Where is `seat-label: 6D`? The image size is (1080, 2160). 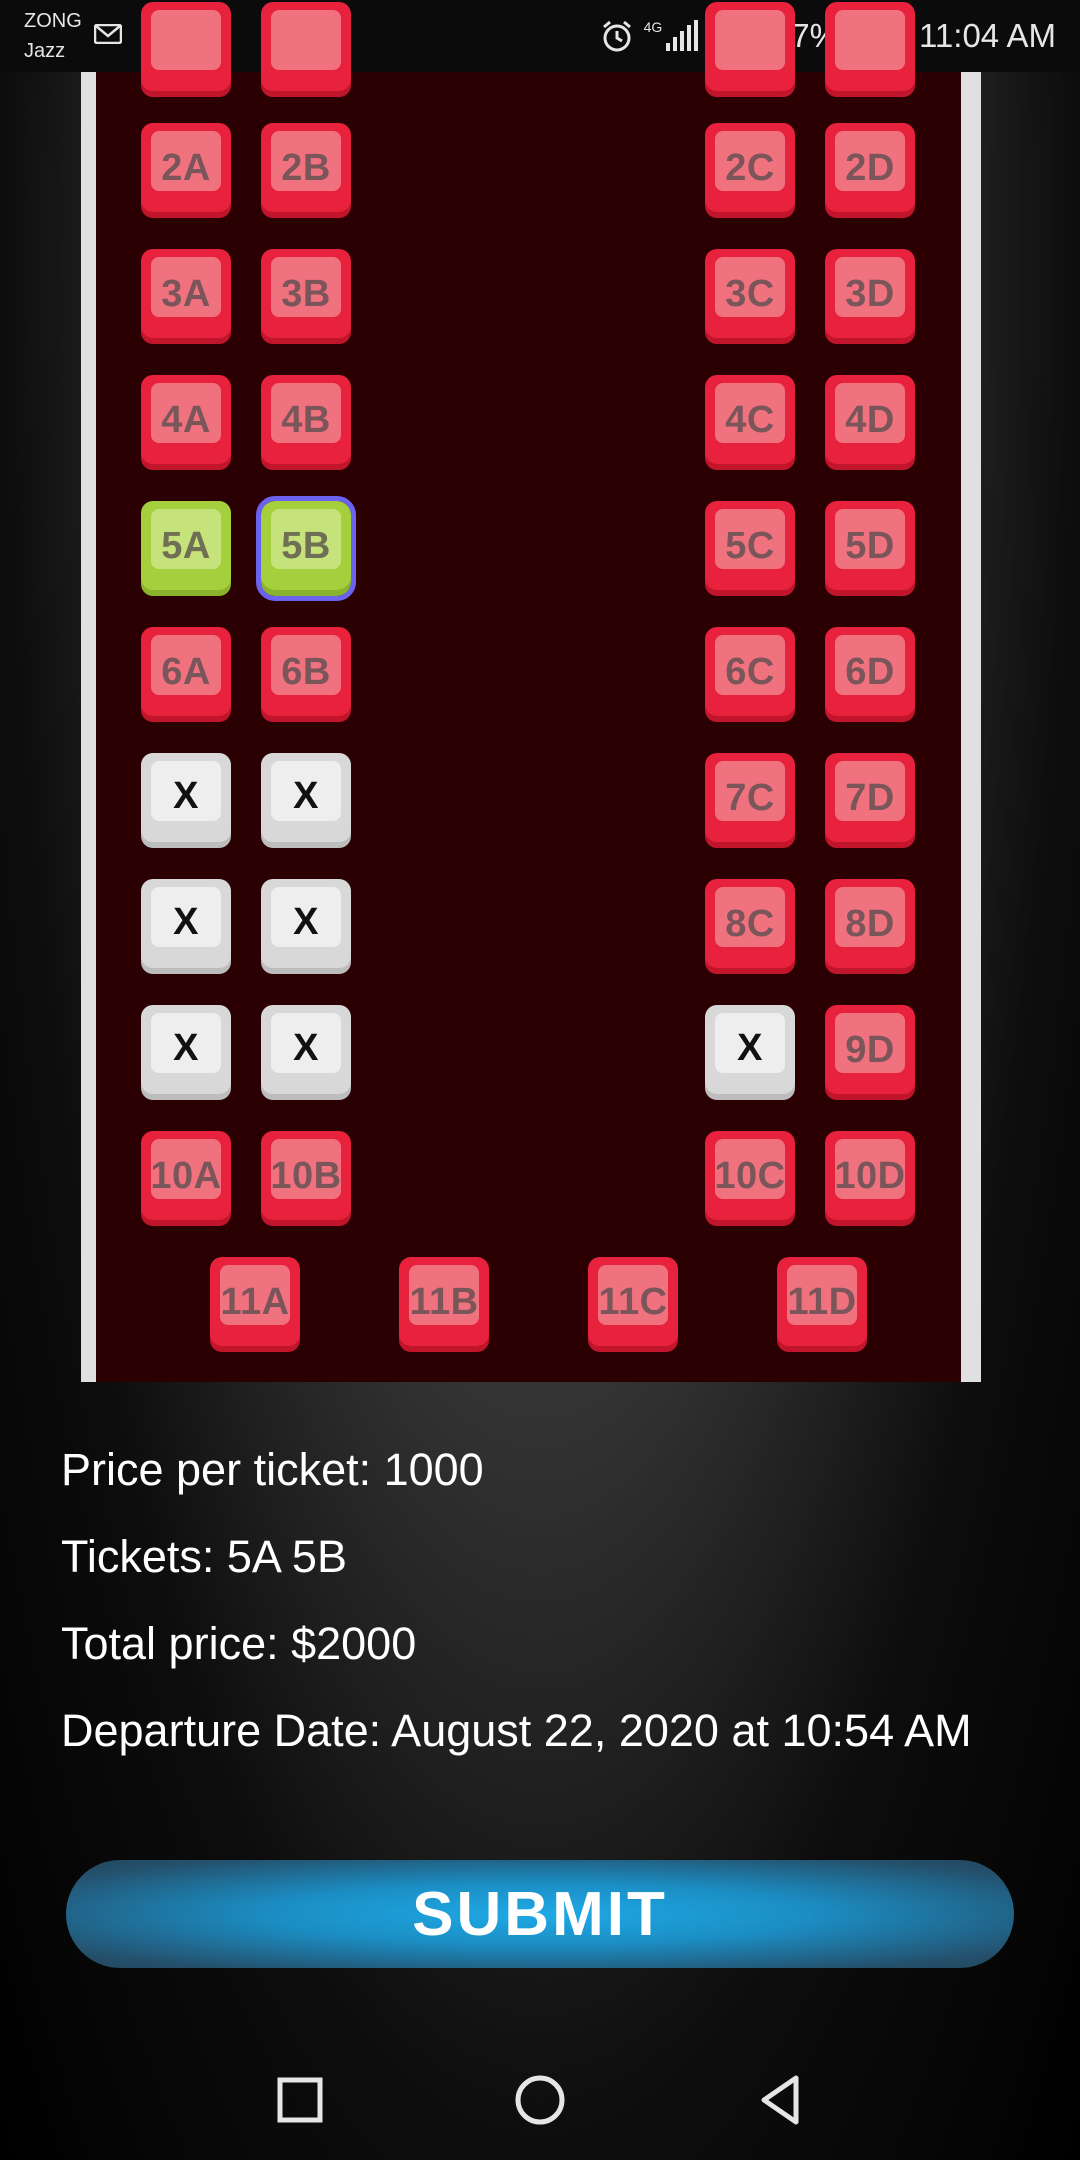 seat-label: 6D is located at coordinates (870, 672).